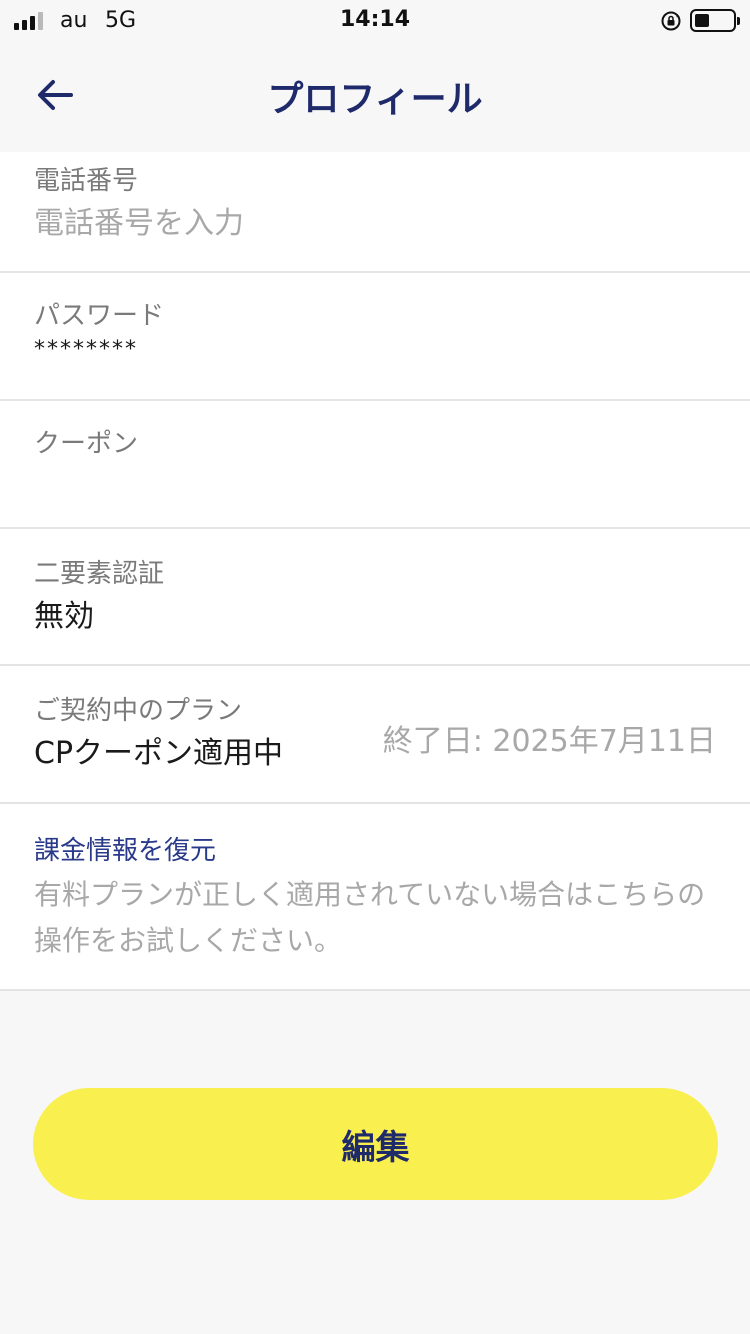 The height and width of the screenshot is (1334, 750). What do you see at coordinates (375, 735) in the screenshot?
I see `plan-row: ご契約中のプラン CPクーポン適用中 終了日: 2025年7月11日` at bounding box center [375, 735].